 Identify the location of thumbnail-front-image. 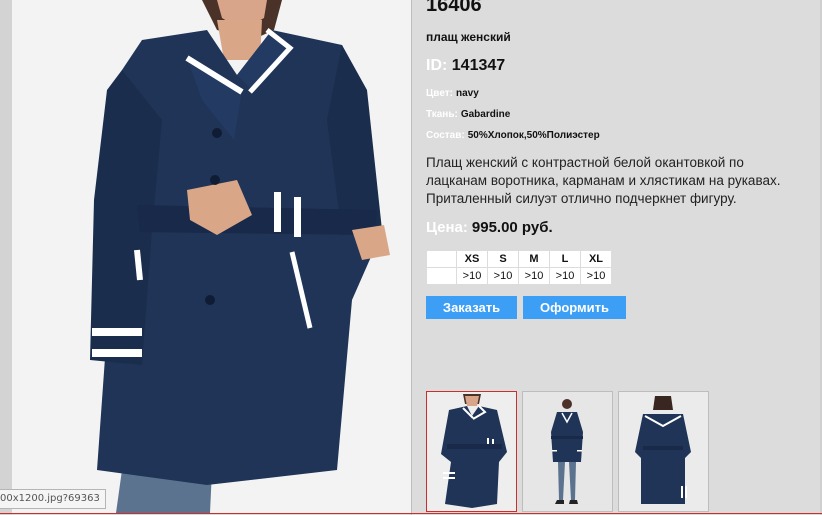
(471, 451).